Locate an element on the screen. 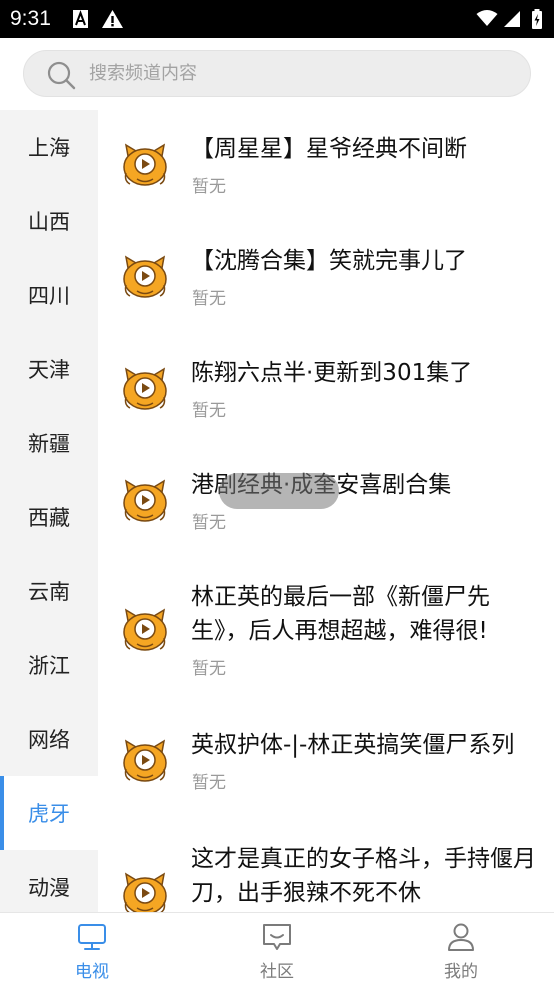  signal-icon is located at coordinates (512, 19).